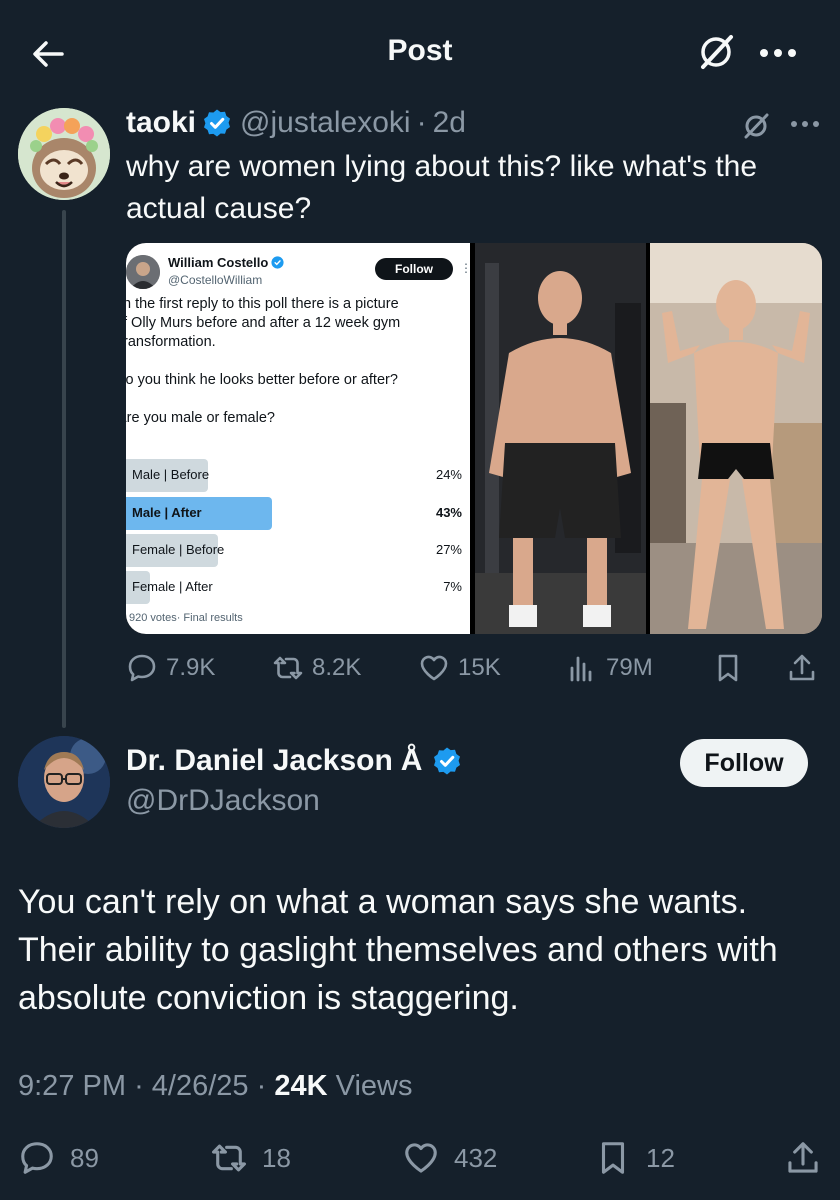 The width and height of the screenshot is (840, 1200). What do you see at coordinates (64, 469) in the screenshot?
I see `thread-connector-line` at bounding box center [64, 469].